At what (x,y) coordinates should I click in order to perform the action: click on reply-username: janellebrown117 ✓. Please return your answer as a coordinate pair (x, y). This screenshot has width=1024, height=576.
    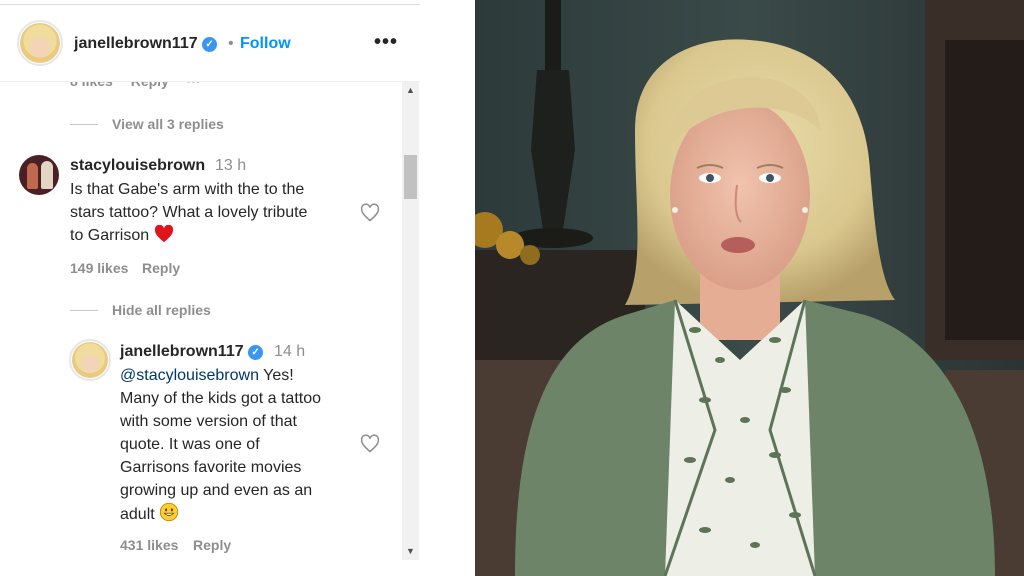
    Looking at the image, I should click on (192, 352).